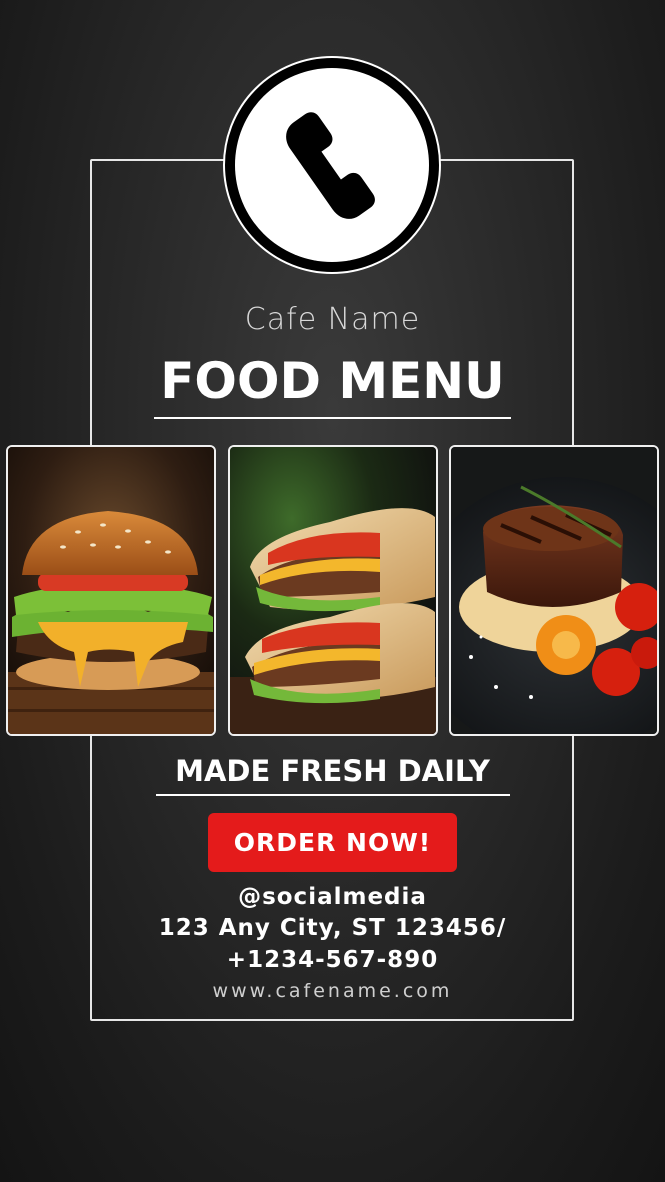  I want to click on address: 123 Any City, ST 123456/, so click(332, 928).